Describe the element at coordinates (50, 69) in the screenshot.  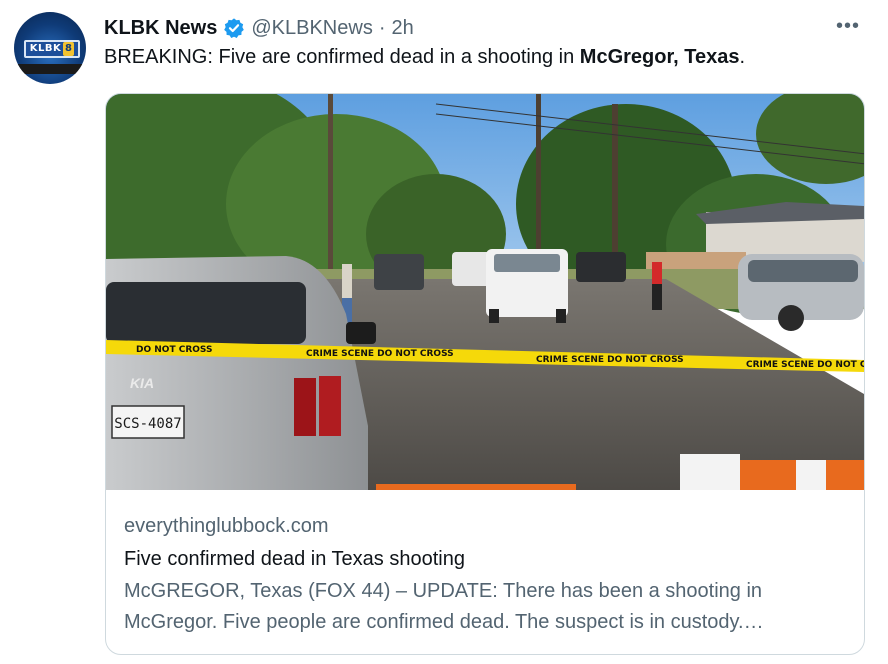
I see `avatar-stripe` at that location.